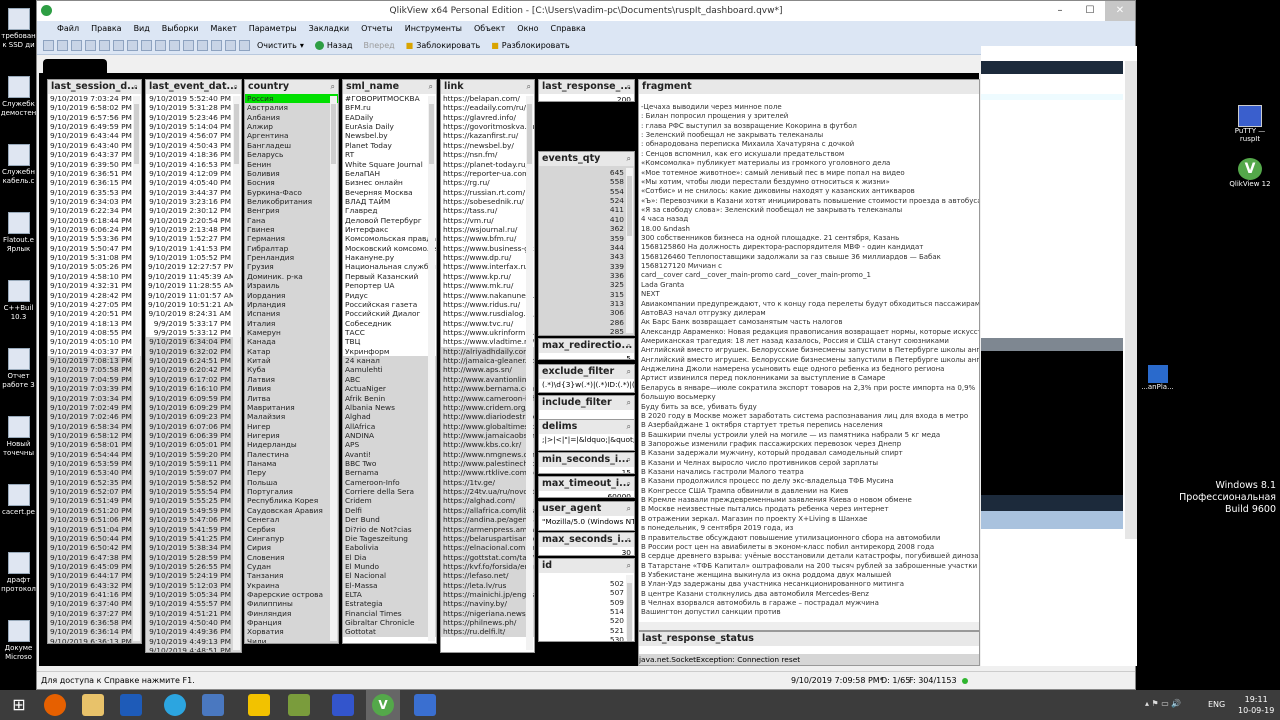 The width and height of the screenshot is (1280, 720). Describe the element at coordinates (586, 172) in the screenshot. I see `listbox-item: 645` at that location.